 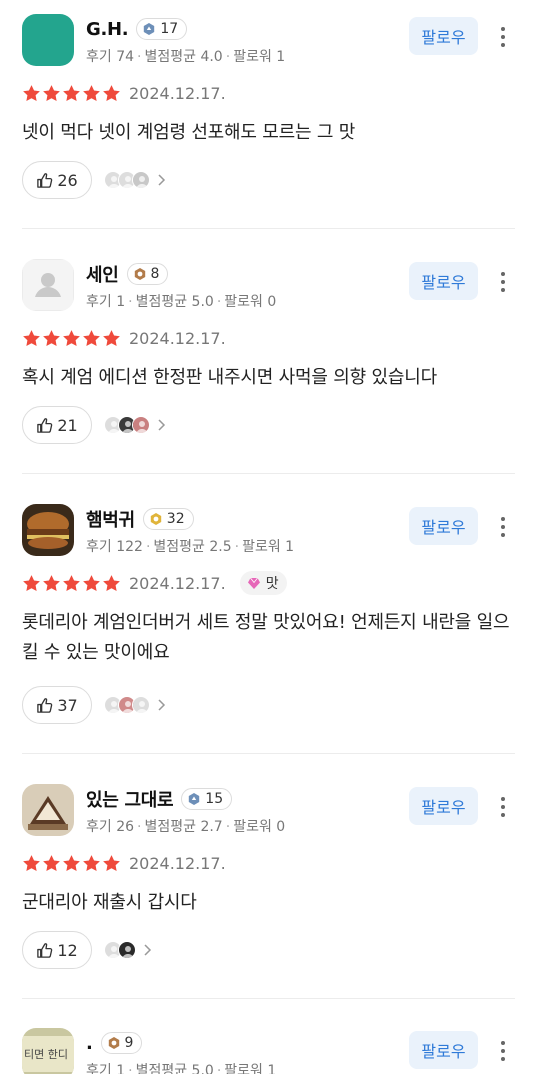 What do you see at coordinates (102, 274) in the screenshot?
I see `reviewer-name: 세인` at bounding box center [102, 274].